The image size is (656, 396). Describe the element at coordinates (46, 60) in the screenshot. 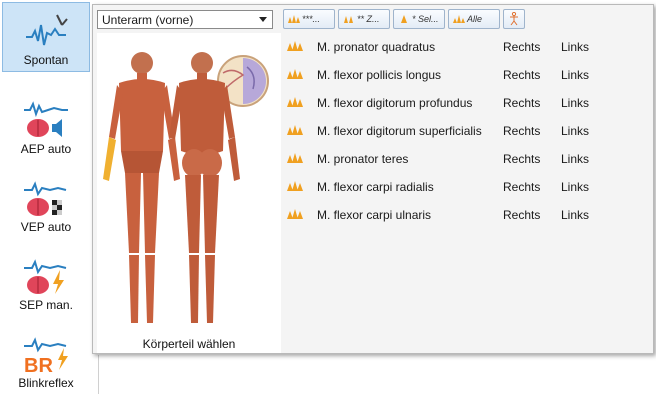

I see `sidebar-item-label: Spontan` at that location.